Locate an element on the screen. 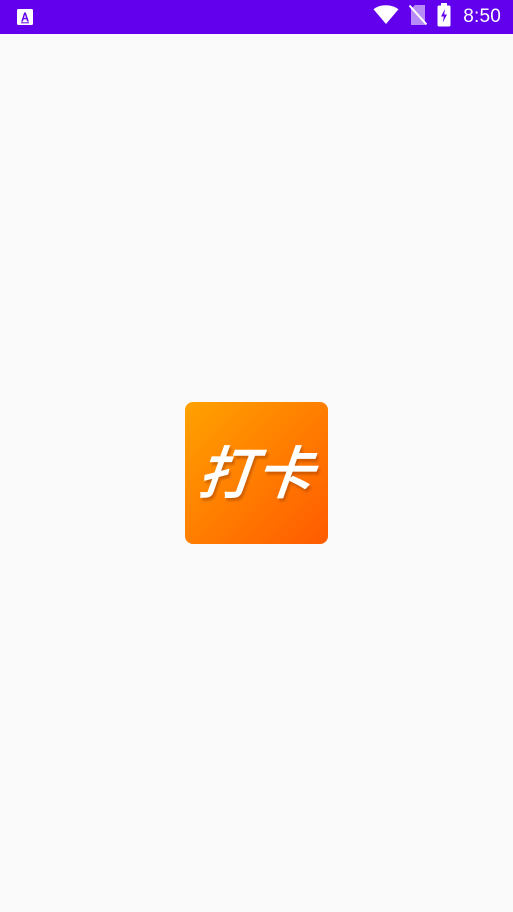 Image resolution: width=513 pixels, height=912 pixels. app-logo: 打卡 is located at coordinates (256, 473).